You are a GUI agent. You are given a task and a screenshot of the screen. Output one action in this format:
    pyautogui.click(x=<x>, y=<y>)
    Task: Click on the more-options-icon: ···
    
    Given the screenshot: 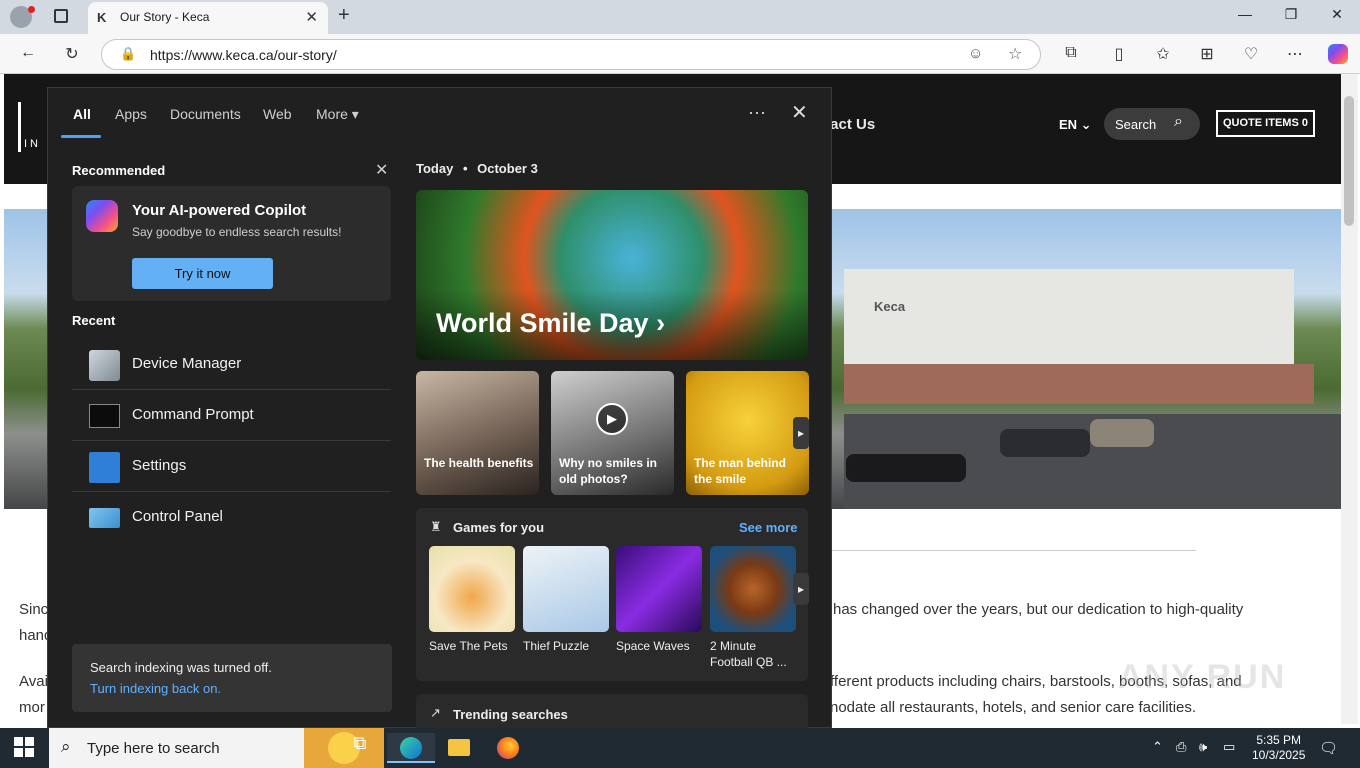 What is the action you would take?
    pyautogui.click(x=757, y=112)
    